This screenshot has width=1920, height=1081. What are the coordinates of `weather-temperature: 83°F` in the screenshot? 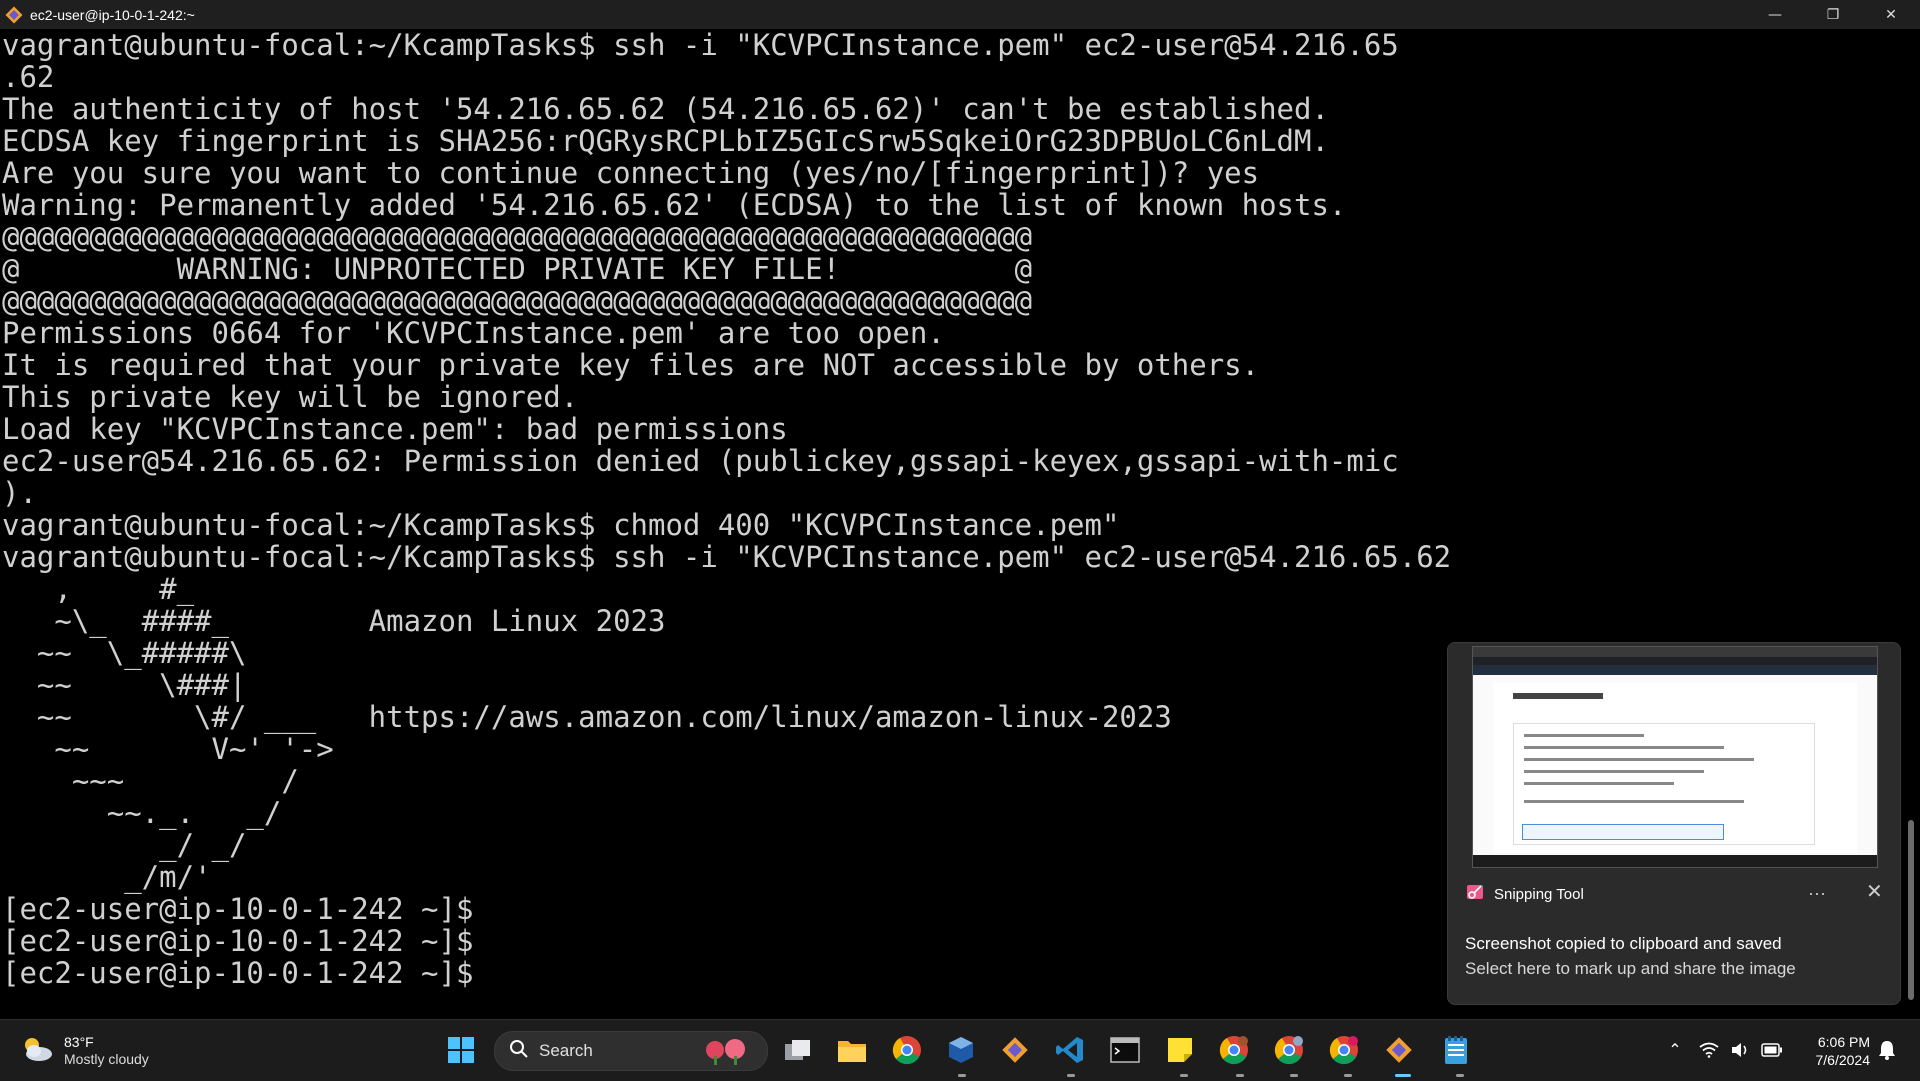 It's located at (79, 1042).